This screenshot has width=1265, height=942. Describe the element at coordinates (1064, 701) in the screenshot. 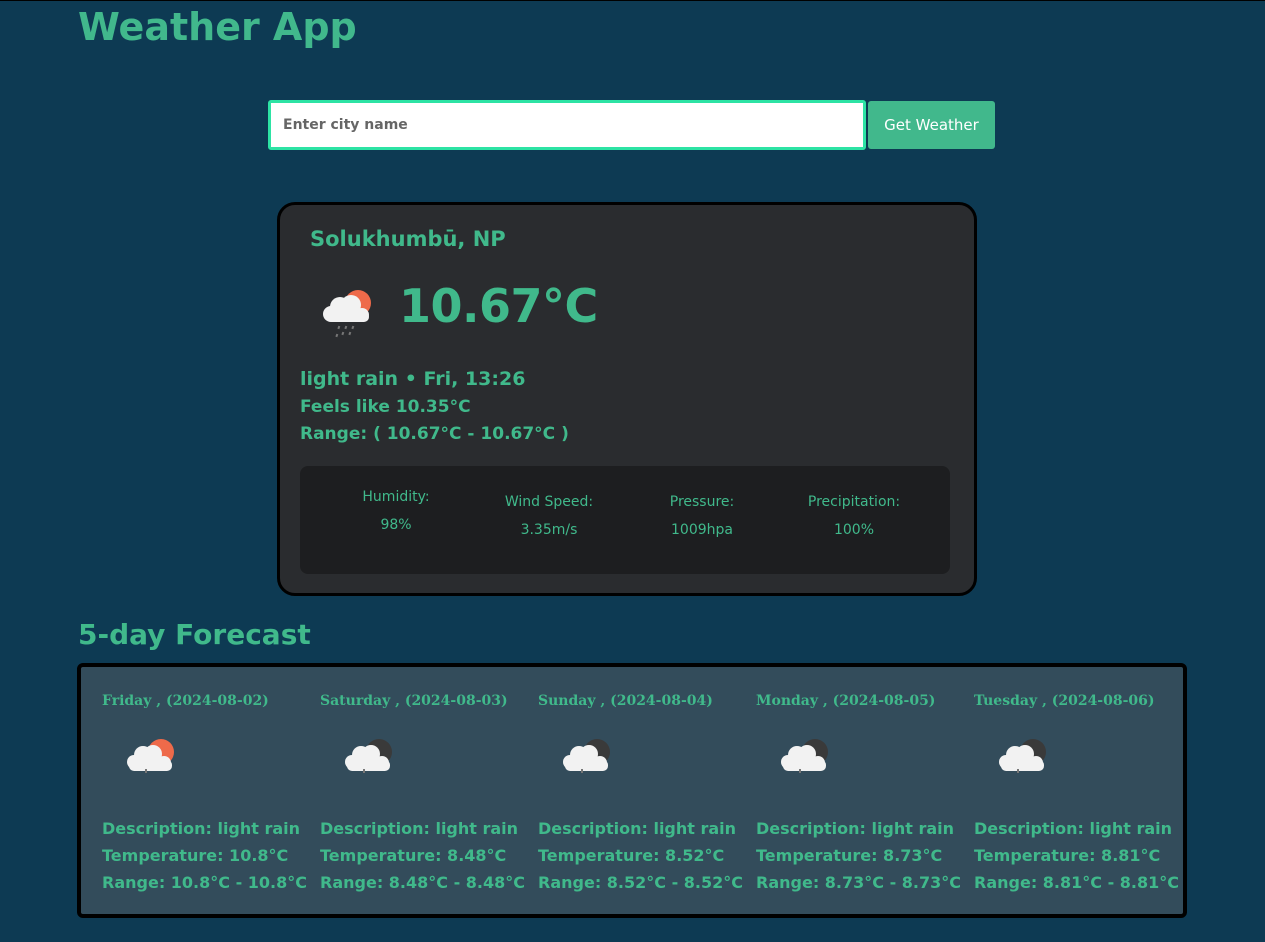

I see `forecast-date: Tuesday , (2024-08-06)` at that location.